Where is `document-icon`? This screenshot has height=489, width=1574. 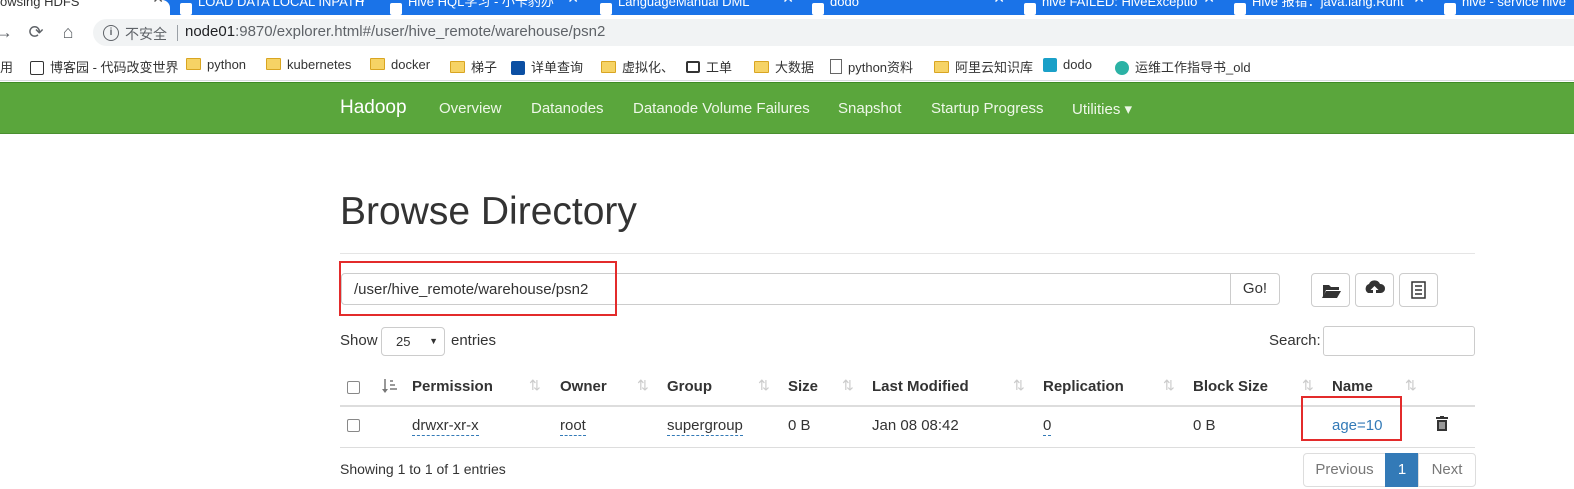 document-icon is located at coordinates (836, 66).